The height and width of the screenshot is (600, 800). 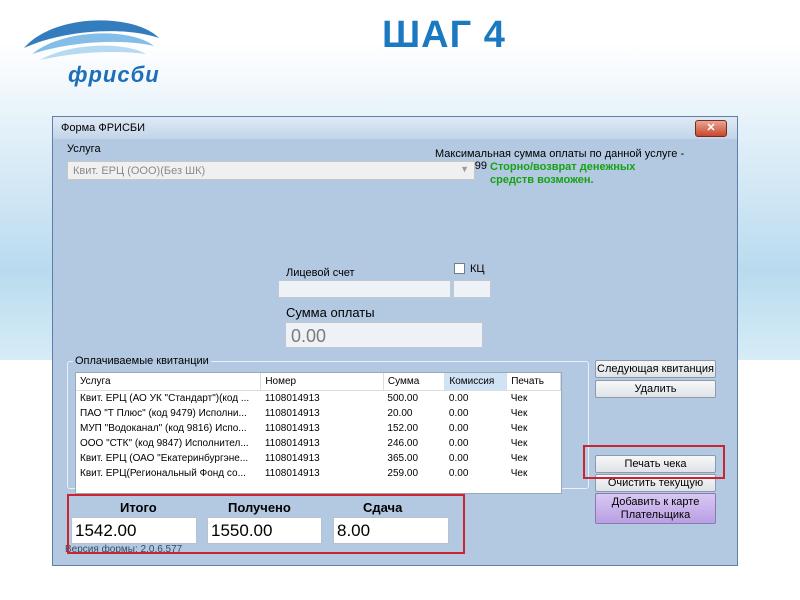 I want to click on kc-checkbox, so click(x=459, y=268).